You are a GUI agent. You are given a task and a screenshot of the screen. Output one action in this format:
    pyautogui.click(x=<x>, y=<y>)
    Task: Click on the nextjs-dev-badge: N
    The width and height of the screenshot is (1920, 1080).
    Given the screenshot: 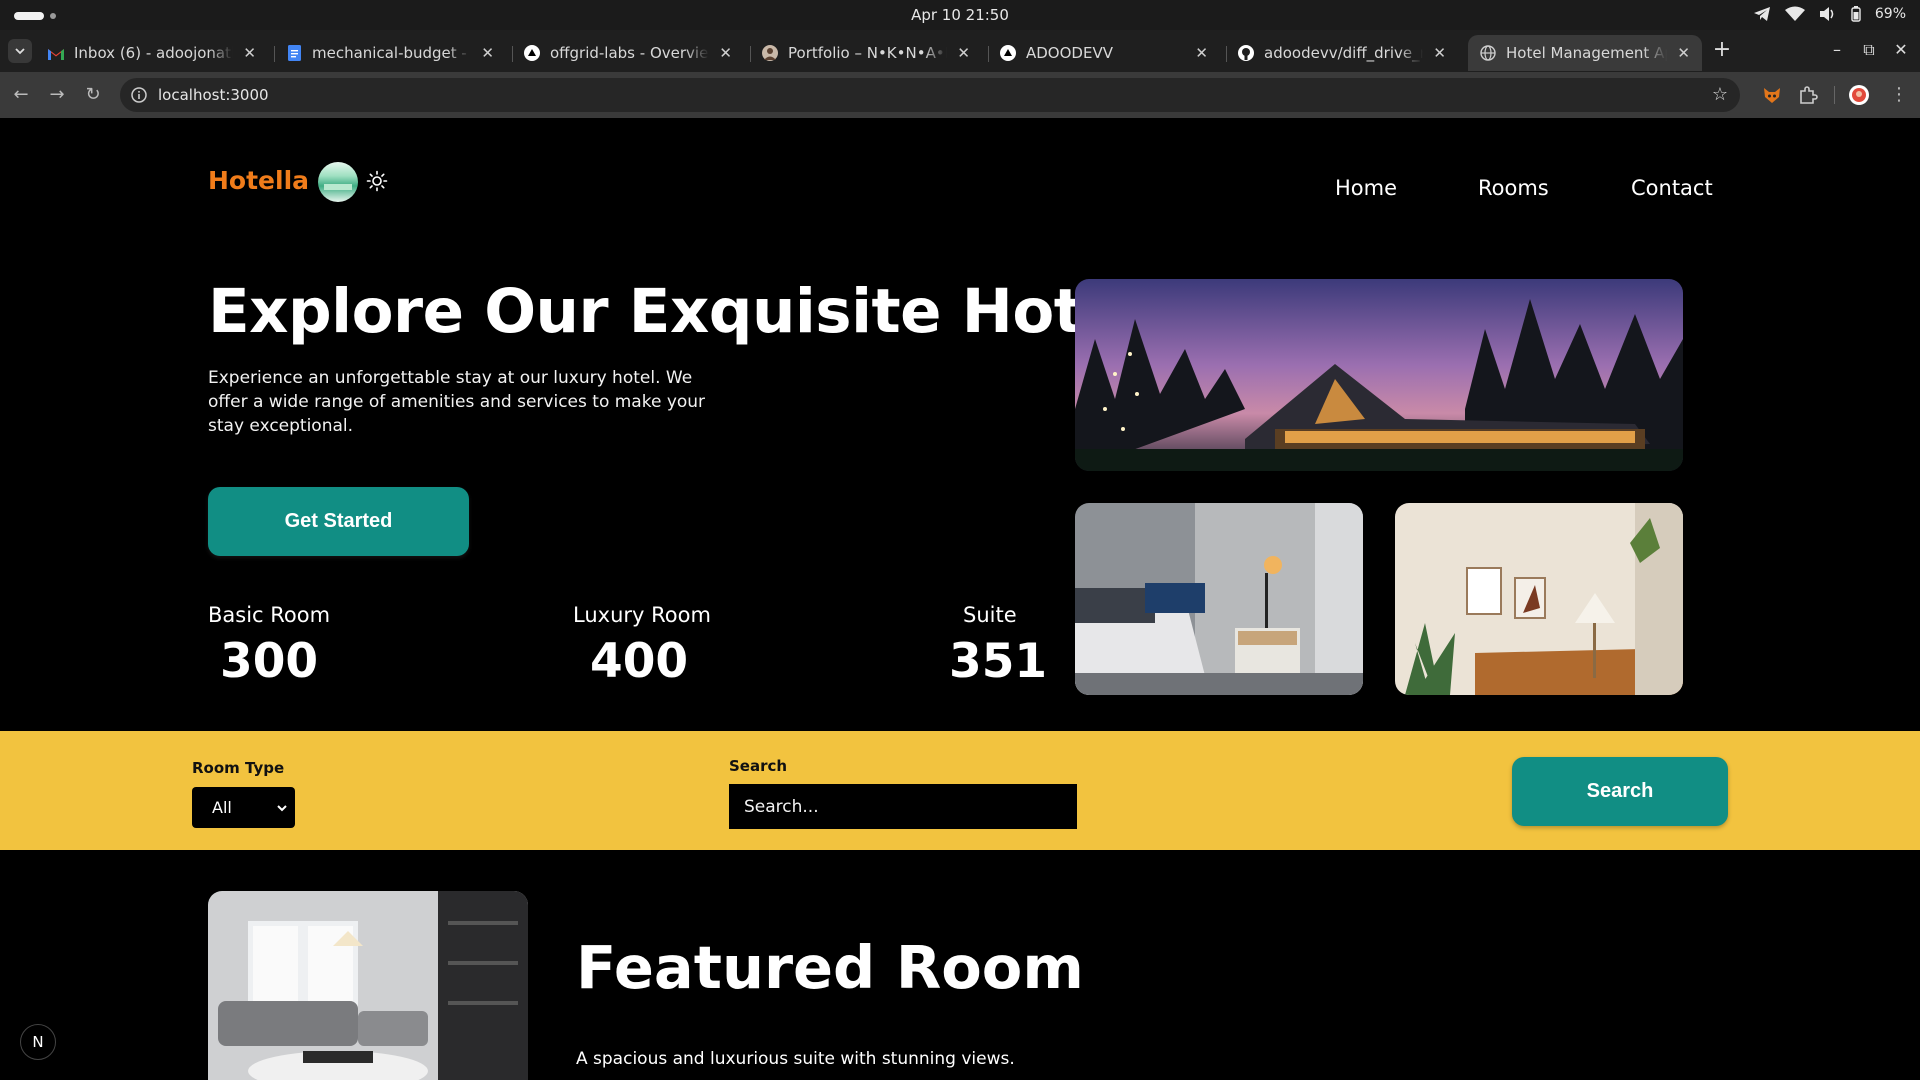 What is the action you would take?
    pyautogui.click(x=38, y=1042)
    